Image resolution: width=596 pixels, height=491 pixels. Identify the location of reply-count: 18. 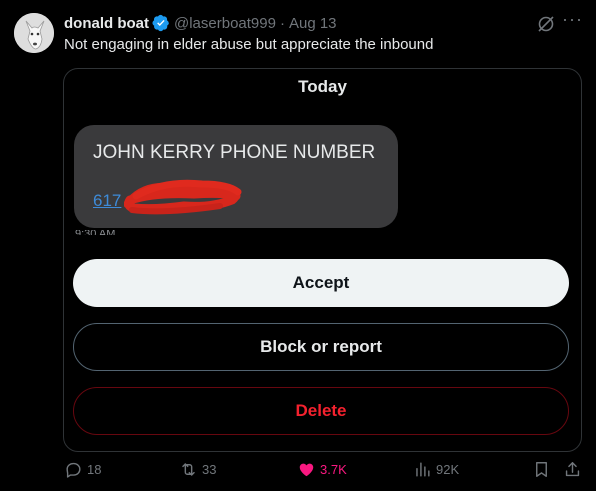
(94, 469).